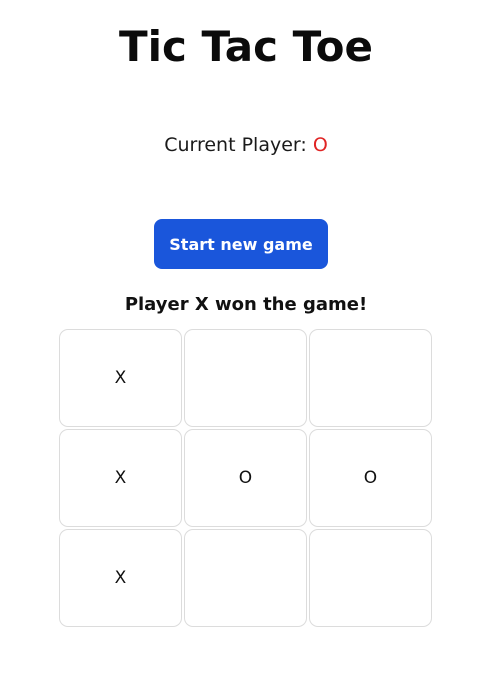 This screenshot has height=674, width=492. I want to click on board-cell-r2-c3: O, so click(370, 478).